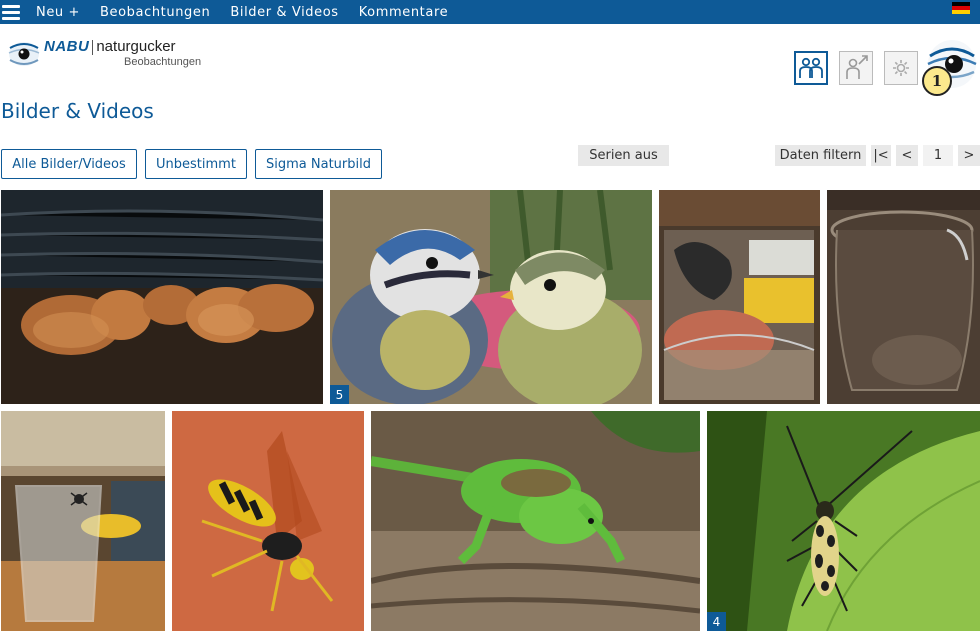  I want to click on group-icon, so click(811, 67).